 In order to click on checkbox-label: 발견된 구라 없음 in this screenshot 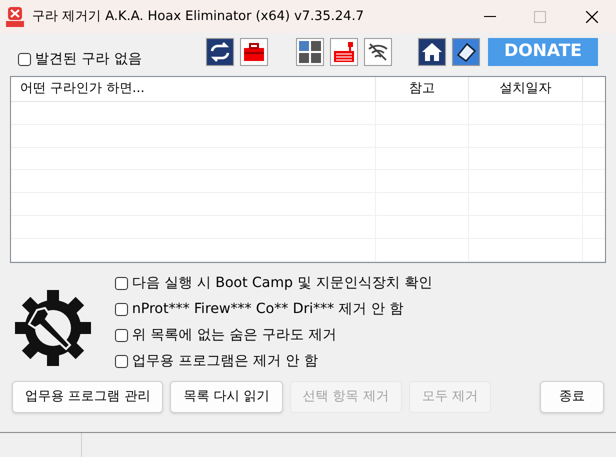, I will do `click(88, 59)`.